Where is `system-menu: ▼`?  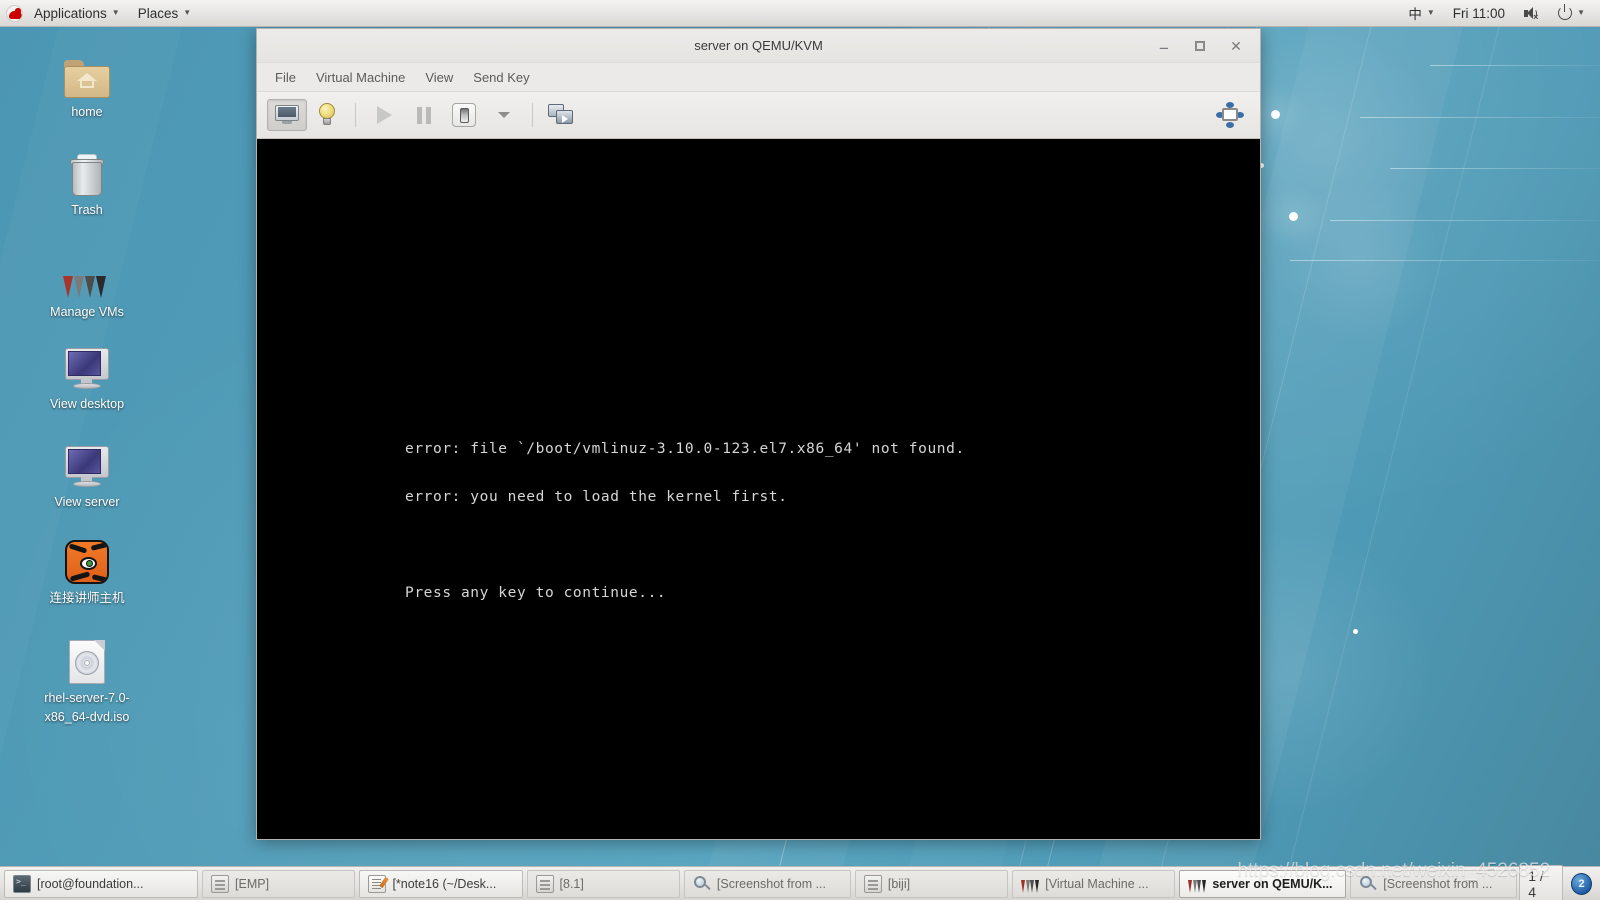 system-menu: ▼ is located at coordinates (1571, 13).